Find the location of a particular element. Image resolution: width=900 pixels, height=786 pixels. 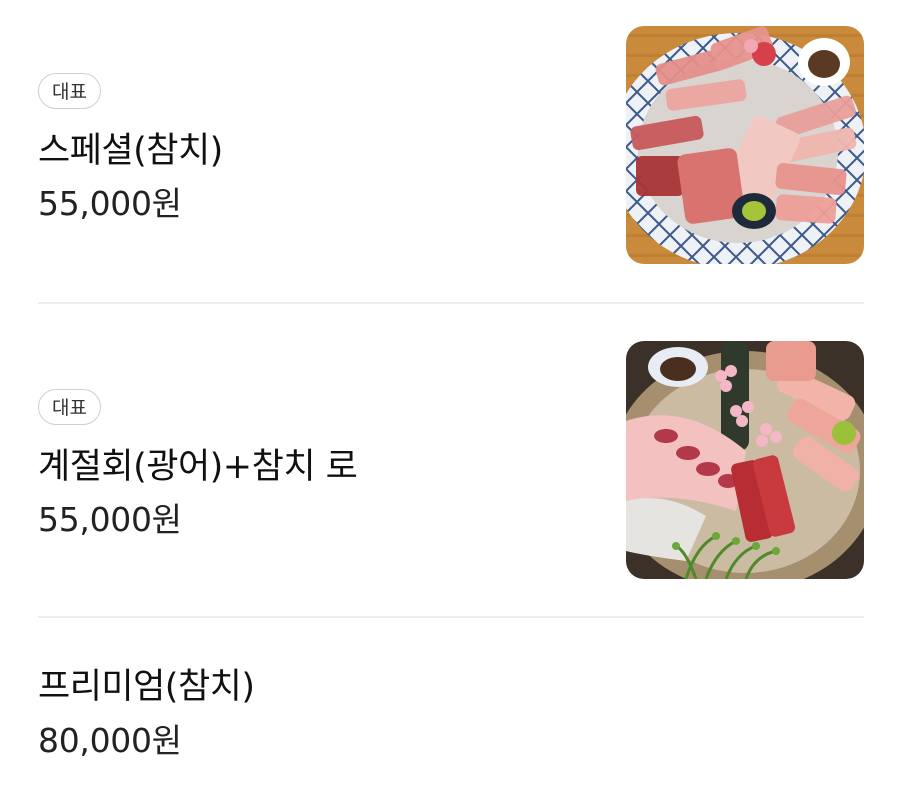

menu-item-price: 80,000원 is located at coordinates (110, 740).